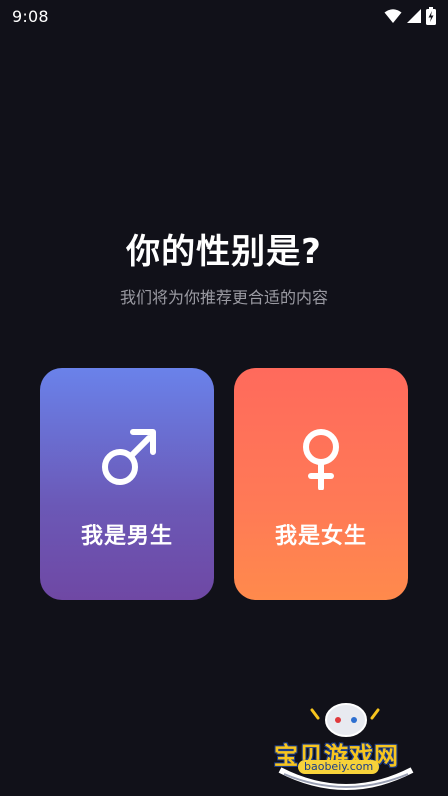 This screenshot has height=796, width=448. Describe the element at coordinates (129, 457) in the screenshot. I see `male-symbol-icon` at that location.